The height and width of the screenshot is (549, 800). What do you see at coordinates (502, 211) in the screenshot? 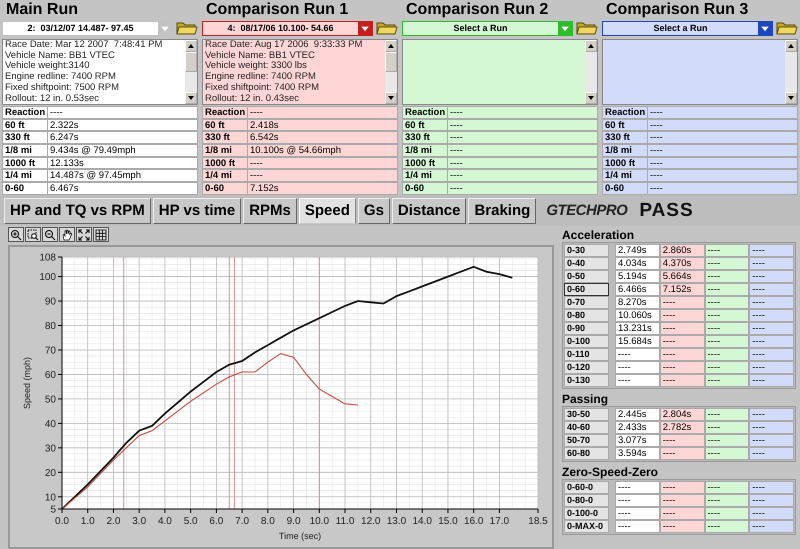
I see `tab: Braking` at bounding box center [502, 211].